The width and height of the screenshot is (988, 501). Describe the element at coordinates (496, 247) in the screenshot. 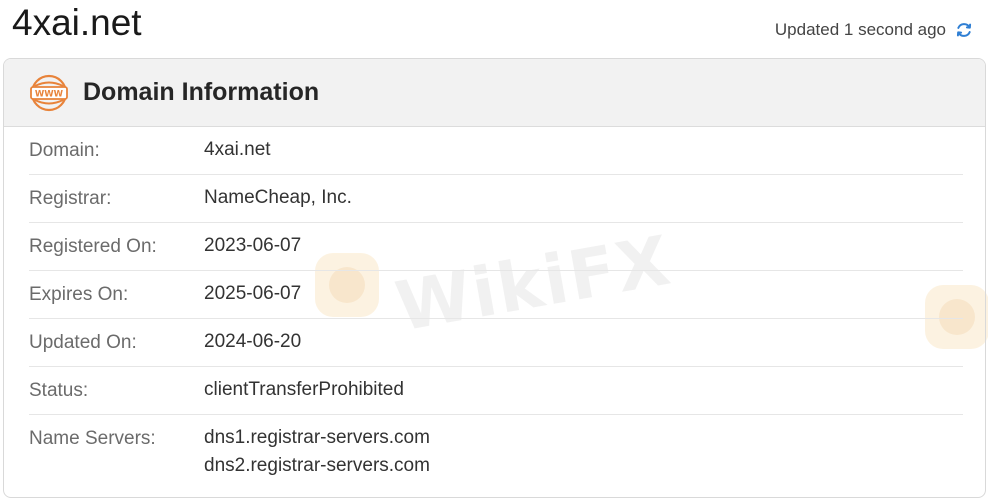

I see `row-registered-on: Registered On: 2023-06-07` at that location.